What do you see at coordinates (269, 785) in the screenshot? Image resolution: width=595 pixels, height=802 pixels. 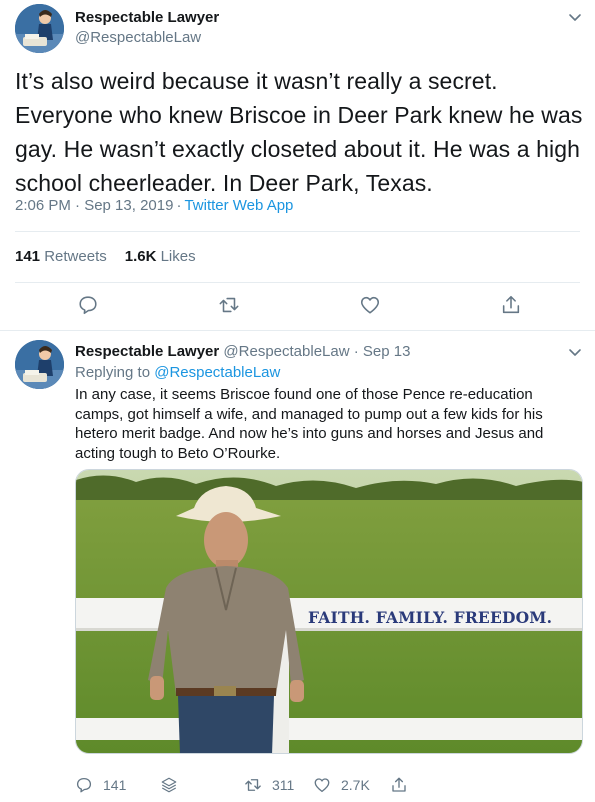 I see `retweet-button: 311` at bounding box center [269, 785].